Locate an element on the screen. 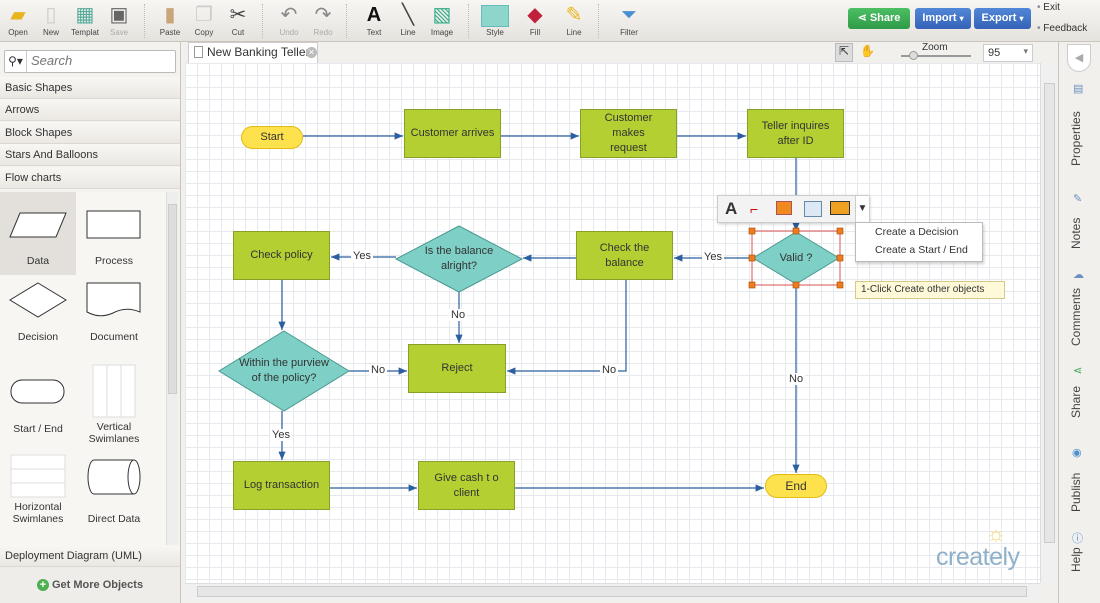  node-give-cash: Give cash t o client is located at coordinates (466, 485).